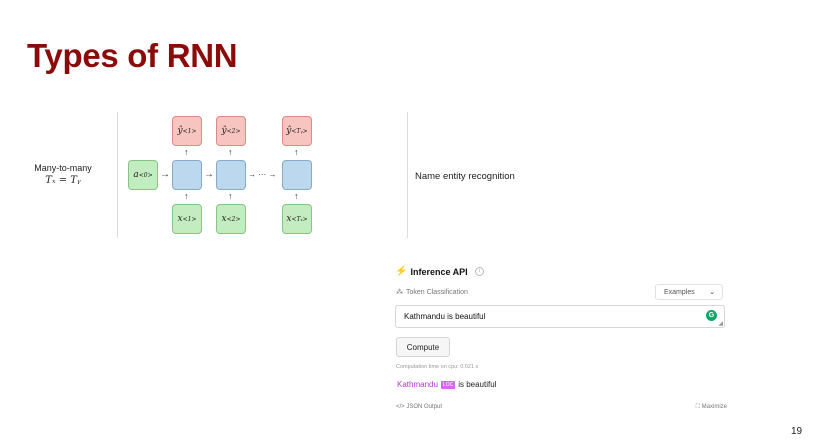  What do you see at coordinates (711, 315) in the screenshot?
I see `grammarly-icon: G` at bounding box center [711, 315].